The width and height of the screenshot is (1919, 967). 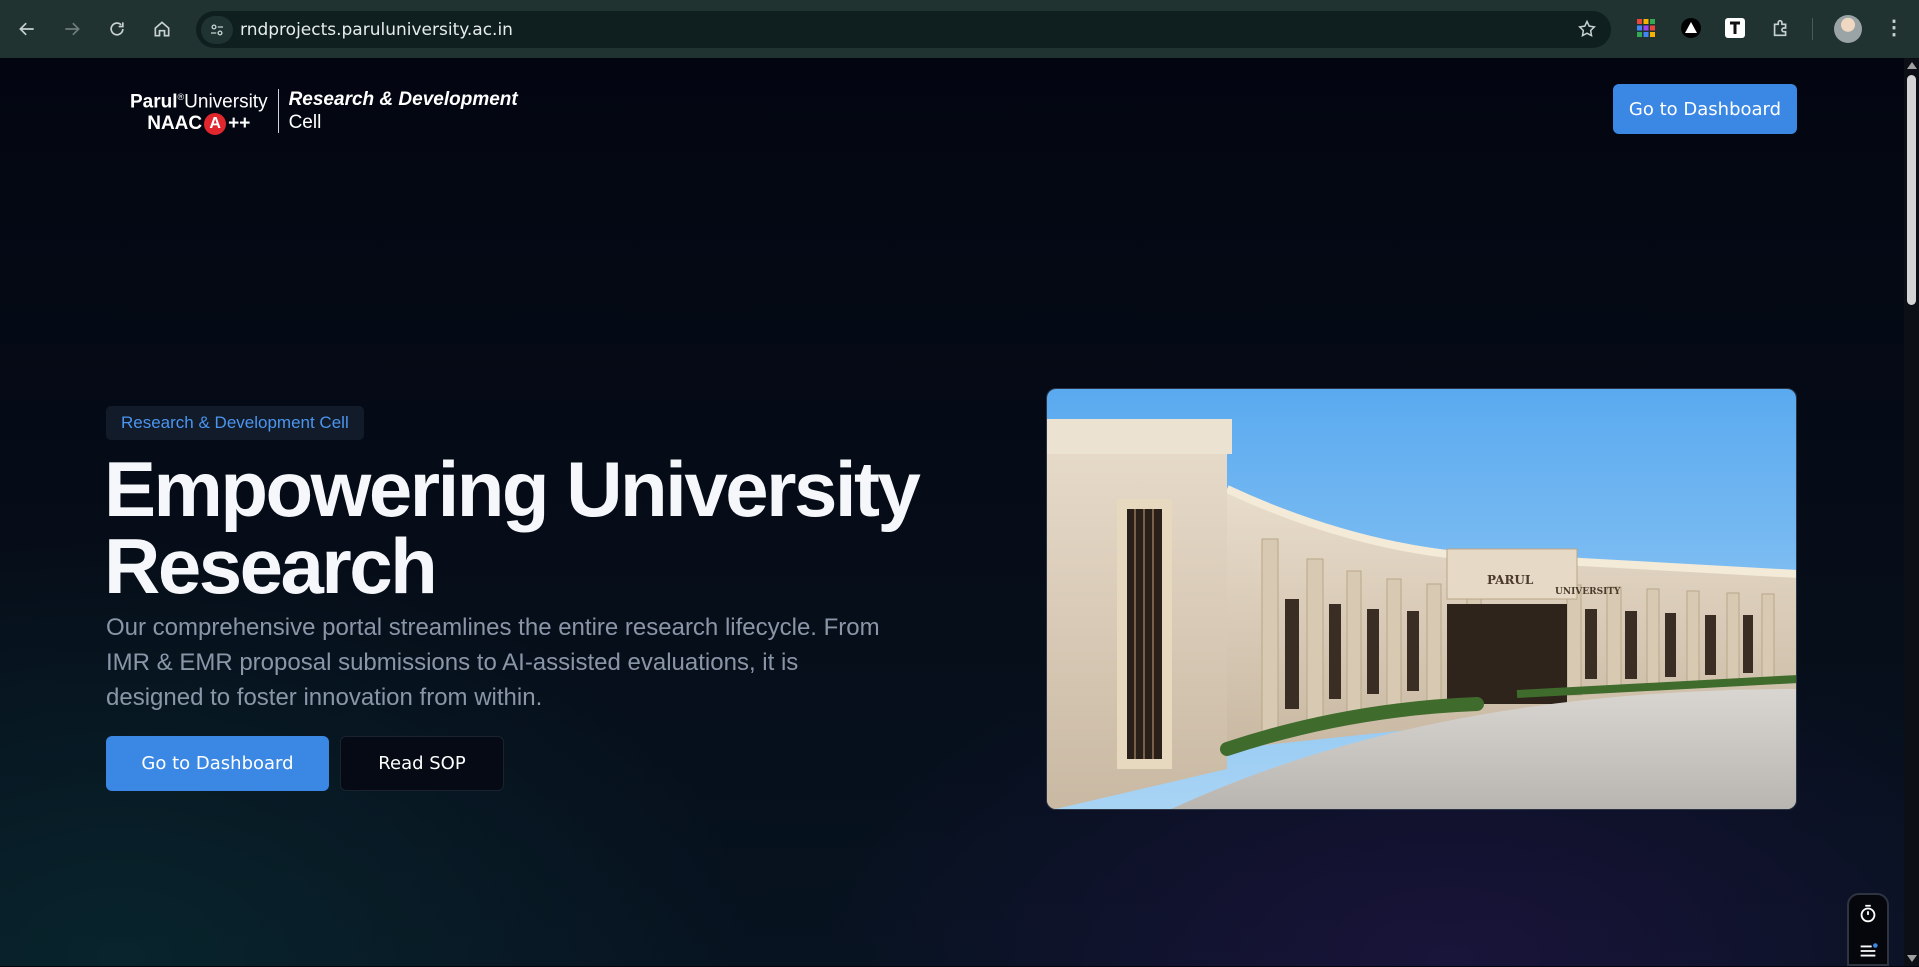 I want to click on grid-extension-icon, so click(x=1646, y=28).